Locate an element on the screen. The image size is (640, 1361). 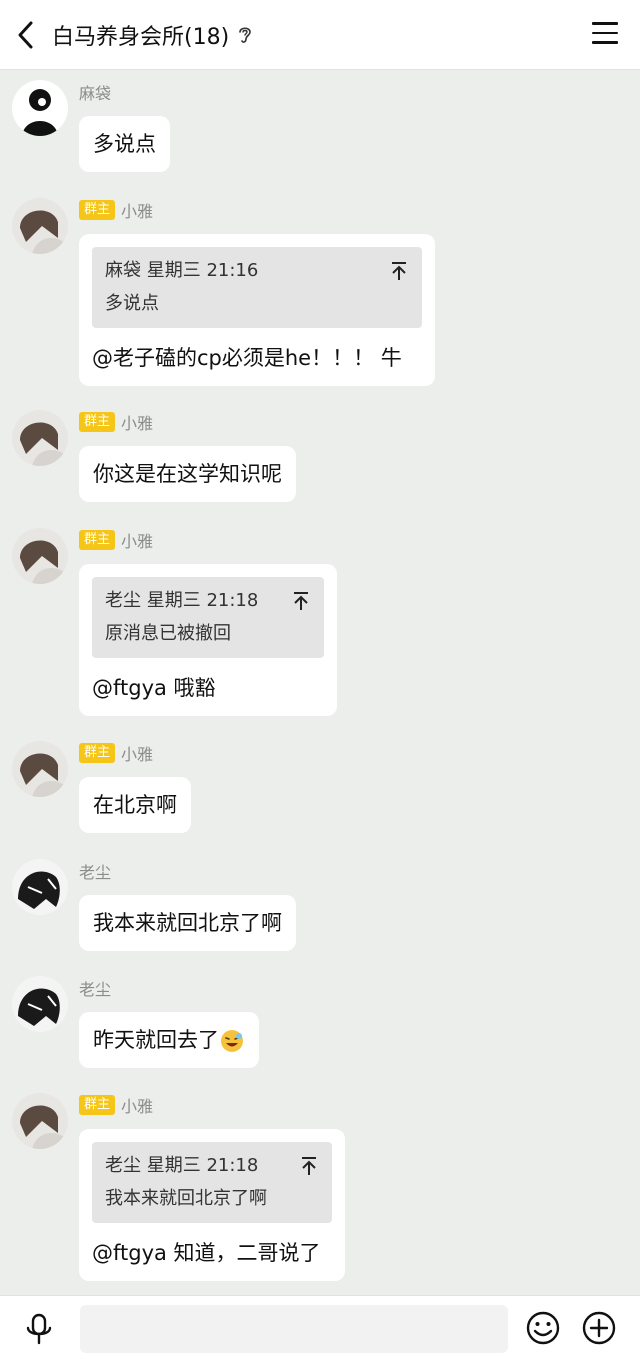
message-bubble: 你这是在这学知识呢 is located at coordinates (187, 474).